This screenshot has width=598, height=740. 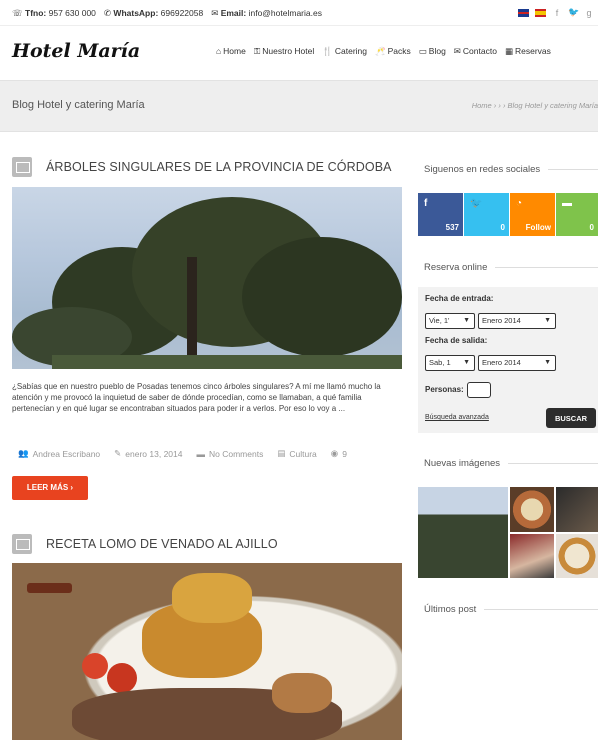 What do you see at coordinates (59, 453) in the screenshot?
I see `post-author: 👥 Andrea Escribano` at bounding box center [59, 453].